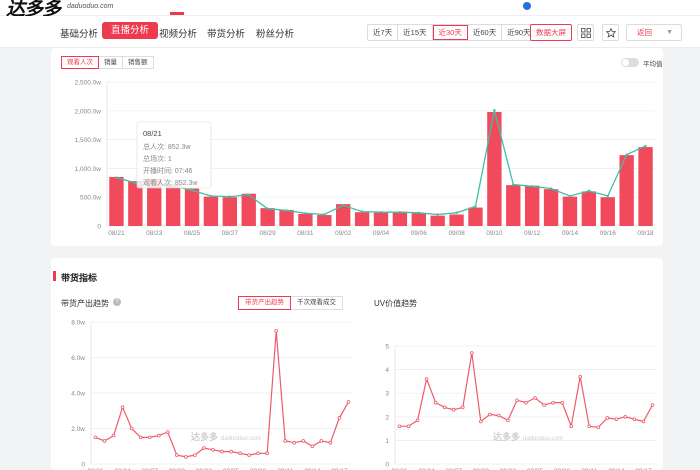  Describe the element at coordinates (610, 32) in the screenshot. I see `favorite-button` at that location.